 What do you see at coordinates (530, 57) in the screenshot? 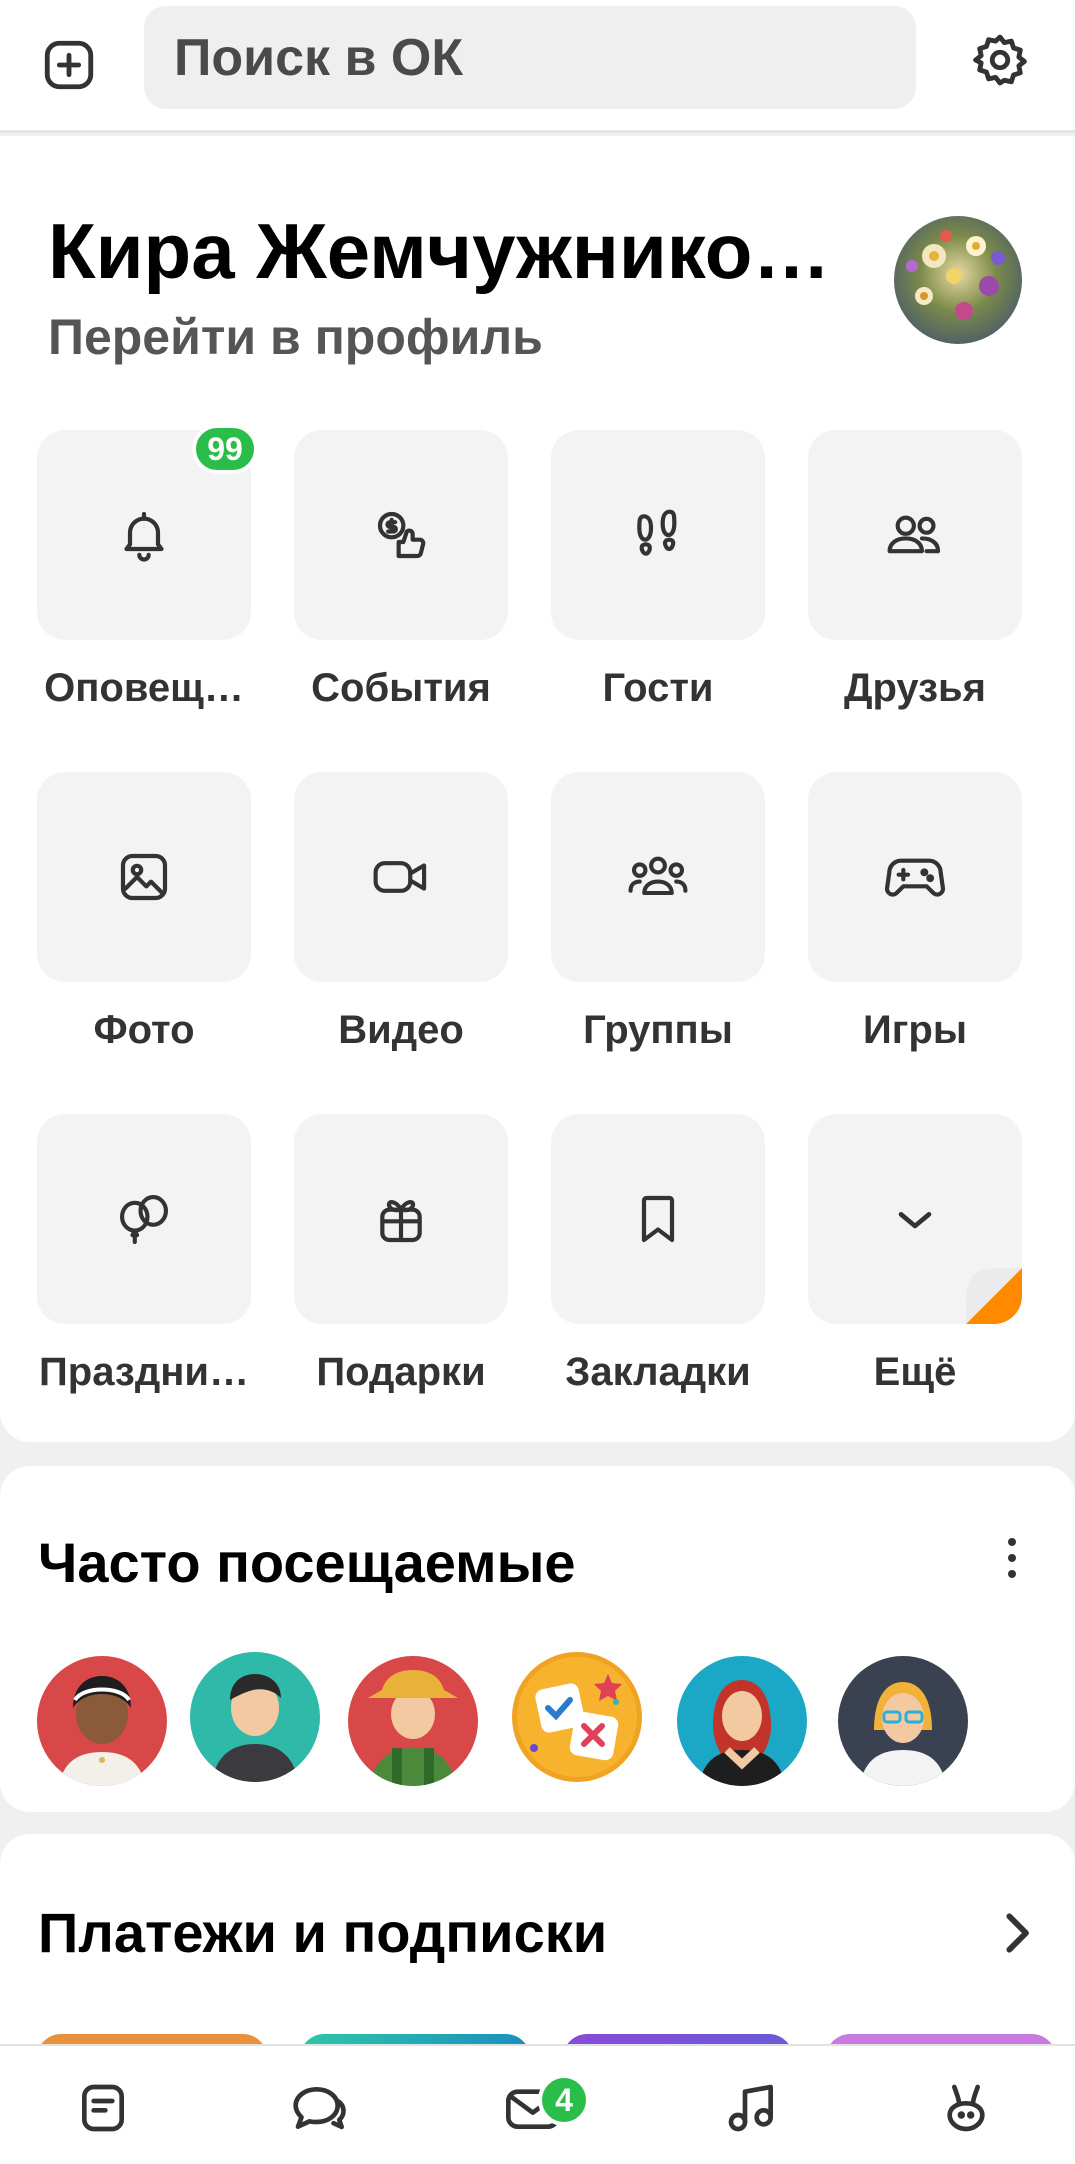
I see `search-input: Поиск в ОК` at bounding box center [530, 57].